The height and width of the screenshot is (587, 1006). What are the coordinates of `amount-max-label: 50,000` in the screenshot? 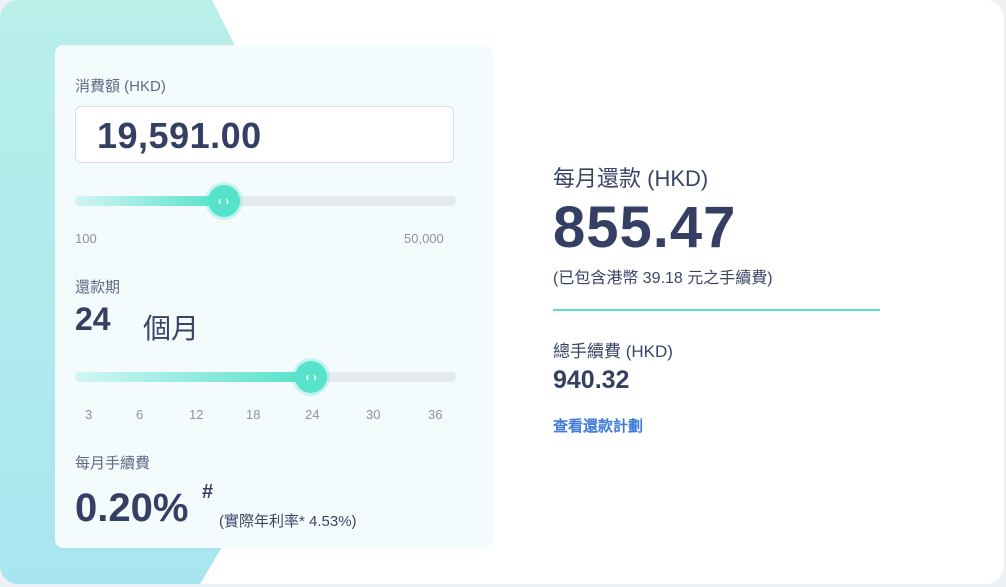 It's located at (424, 238).